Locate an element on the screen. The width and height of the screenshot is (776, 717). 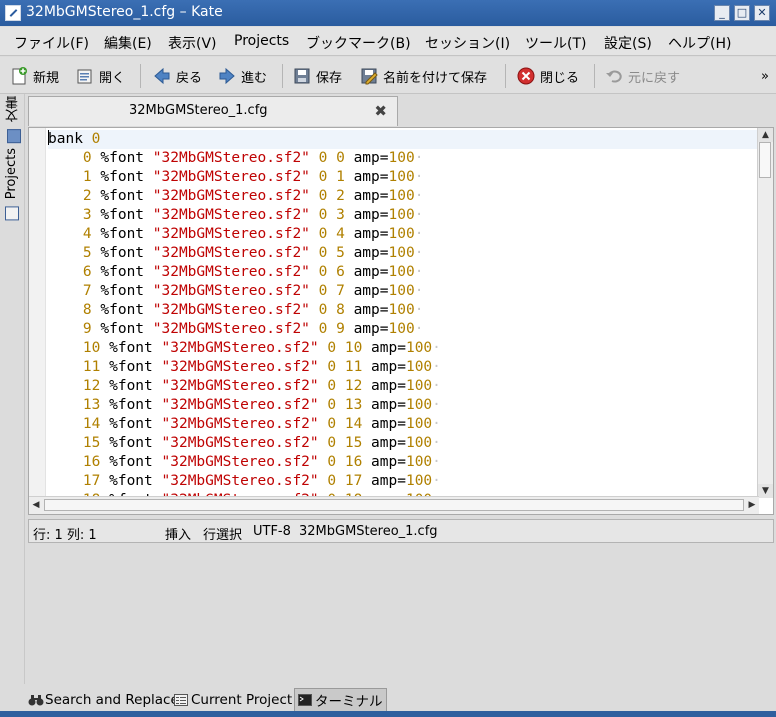
menu-tools: ツール(T) is located at coordinates (555, 43).